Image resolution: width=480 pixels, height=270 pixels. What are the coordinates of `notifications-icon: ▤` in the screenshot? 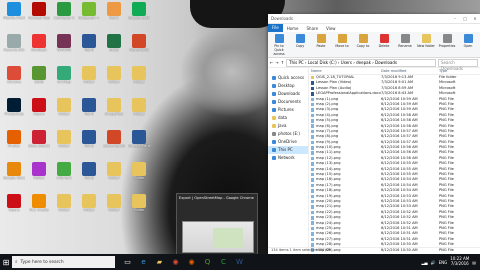 It's located at (474, 262).